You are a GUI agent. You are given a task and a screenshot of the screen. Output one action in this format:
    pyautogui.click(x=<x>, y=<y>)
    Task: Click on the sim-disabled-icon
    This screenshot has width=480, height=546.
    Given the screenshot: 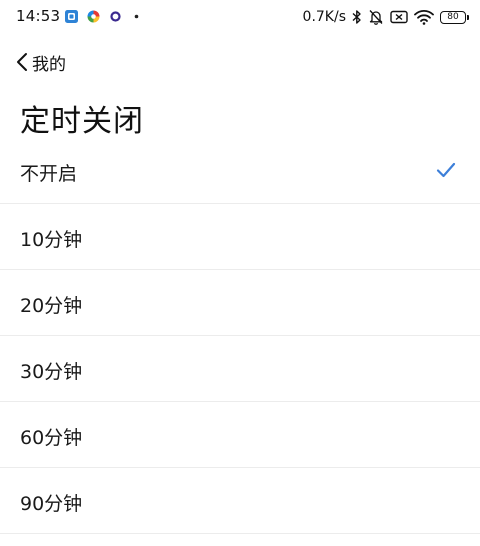 What is the action you would take?
    pyautogui.click(x=399, y=17)
    